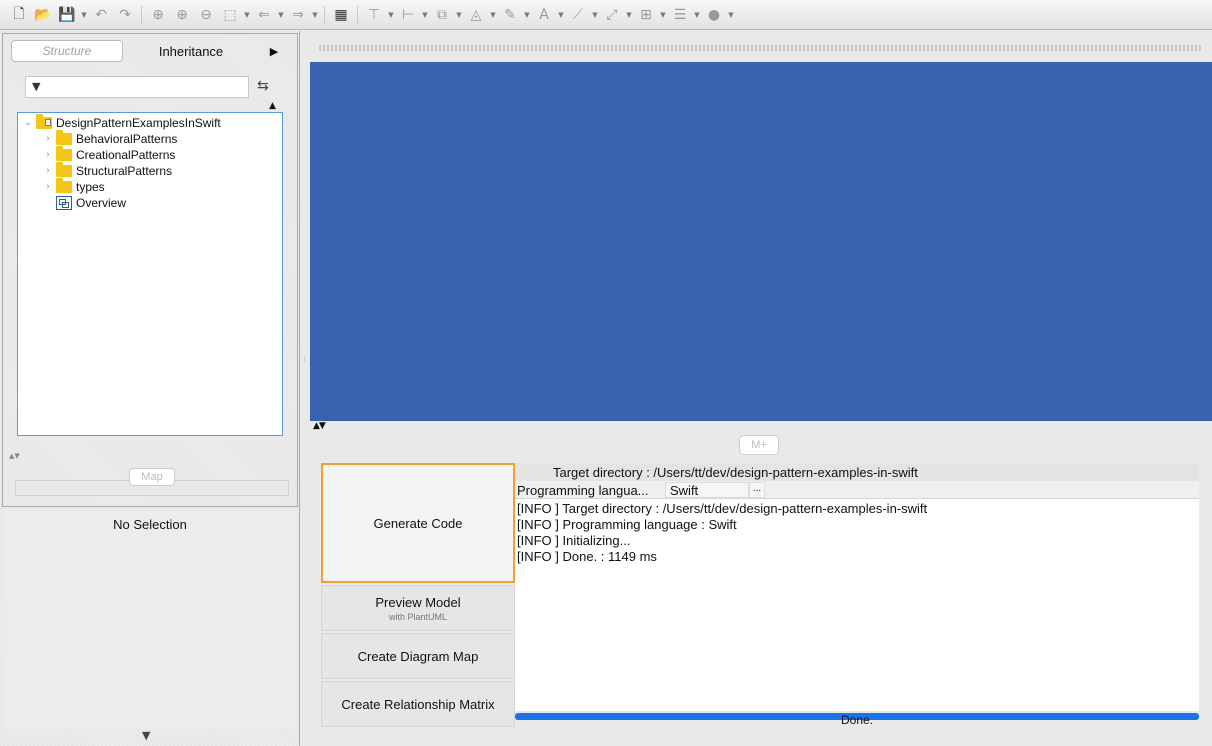 The width and height of the screenshot is (1212, 746). I want to click on create-diagram-map-button: Create Diagram Map, so click(418, 656).